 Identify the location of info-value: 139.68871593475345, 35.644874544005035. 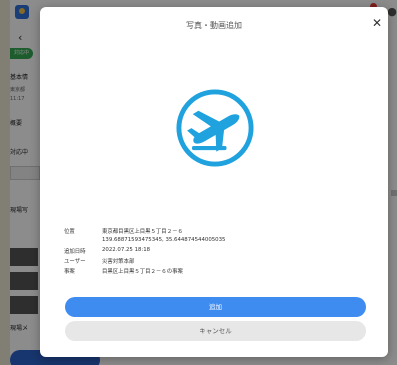
(164, 240).